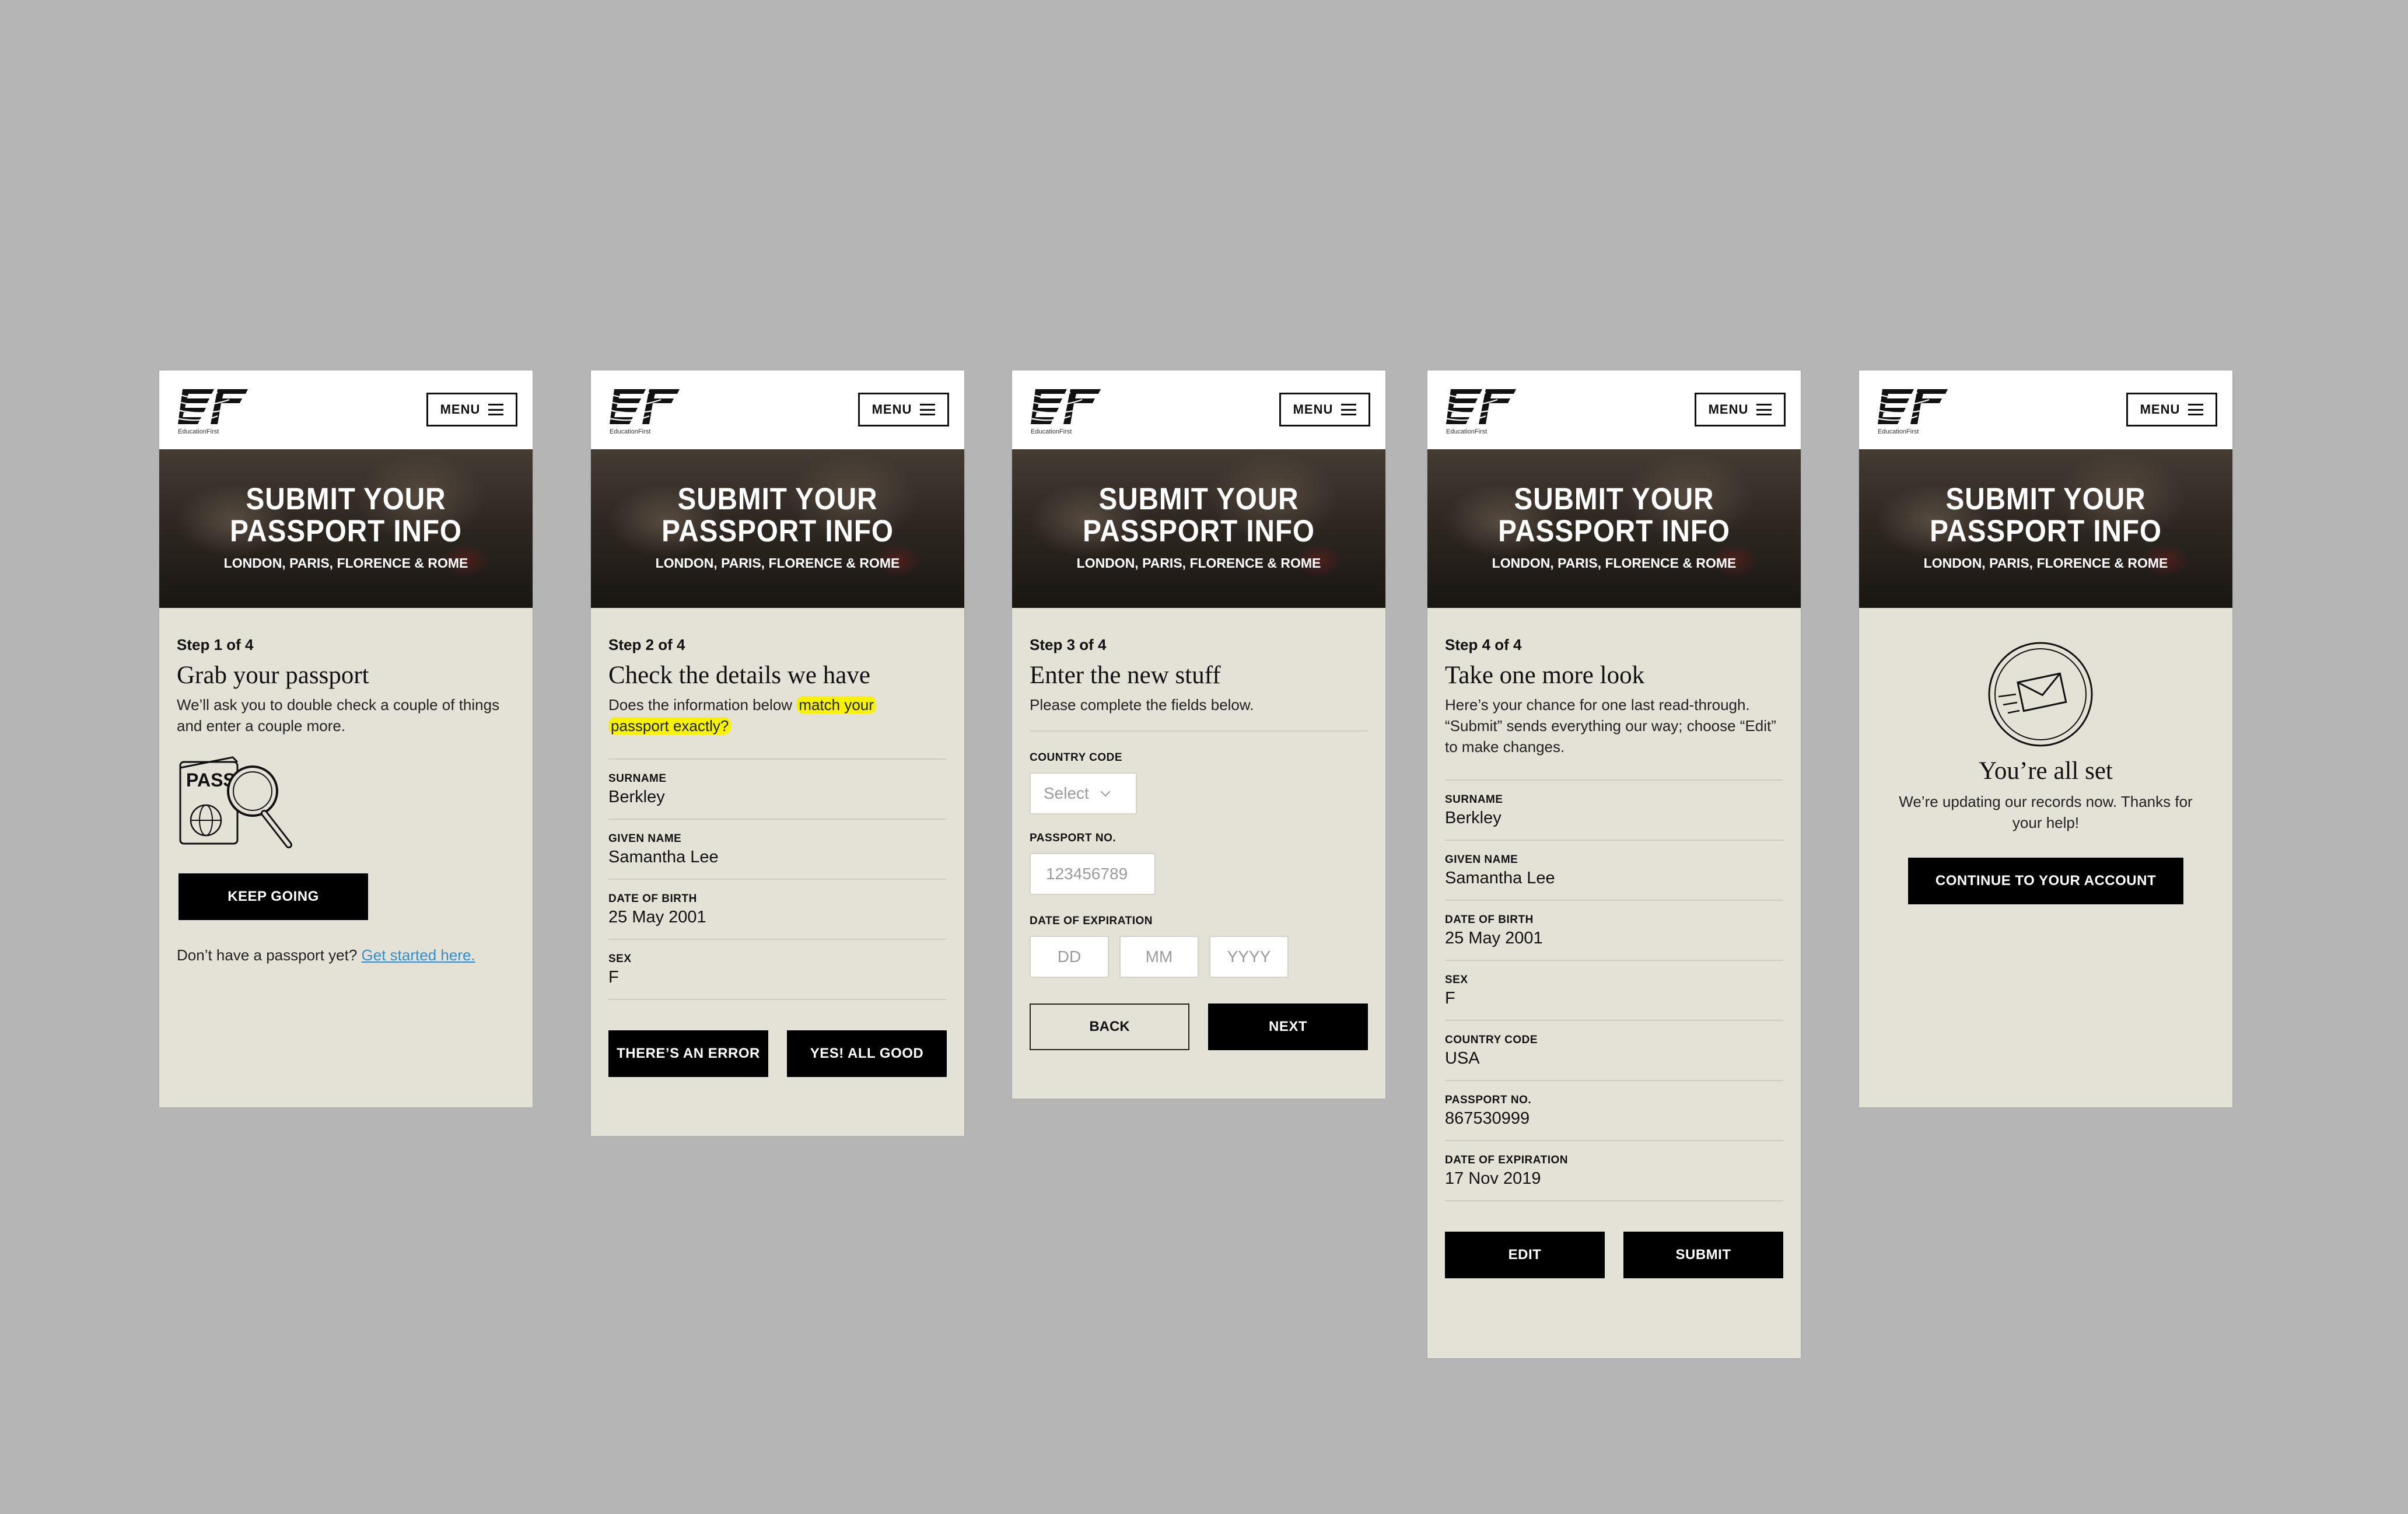 The image size is (2408, 1514). Describe the element at coordinates (1125, 675) in the screenshot. I see `page-heading: Enter the new stuff` at that location.